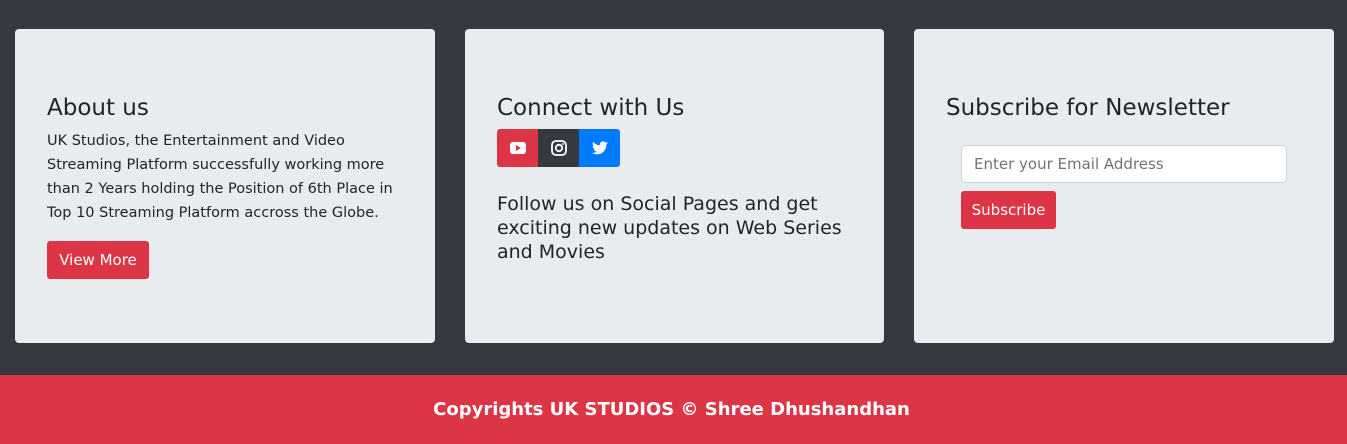 This screenshot has width=1347, height=444. What do you see at coordinates (98, 108) in the screenshot?
I see `about-title: About us` at bounding box center [98, 108].